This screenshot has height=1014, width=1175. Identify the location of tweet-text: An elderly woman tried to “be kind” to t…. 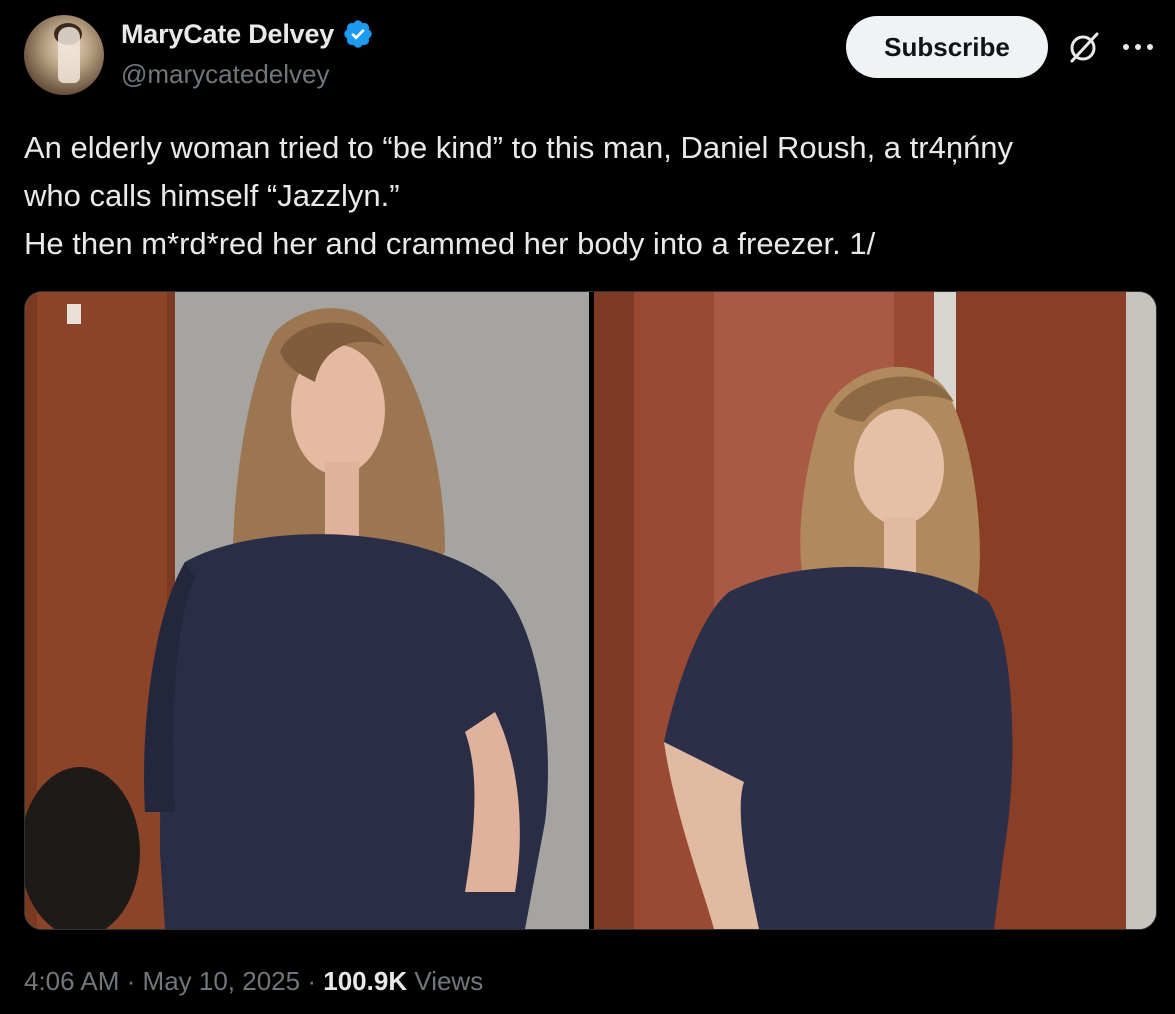
(591, 196).